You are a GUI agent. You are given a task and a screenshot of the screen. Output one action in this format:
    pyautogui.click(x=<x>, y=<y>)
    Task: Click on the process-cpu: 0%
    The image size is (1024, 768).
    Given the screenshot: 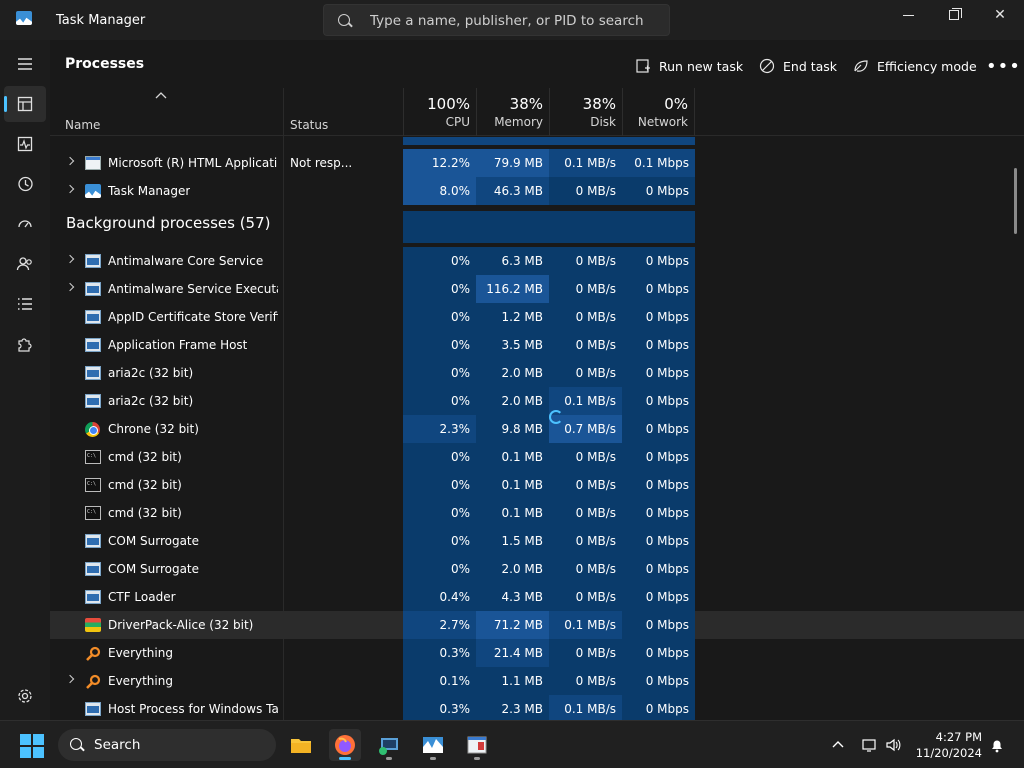 What is the action you would take?
    pyautogui.click(x=439, y=569)
    